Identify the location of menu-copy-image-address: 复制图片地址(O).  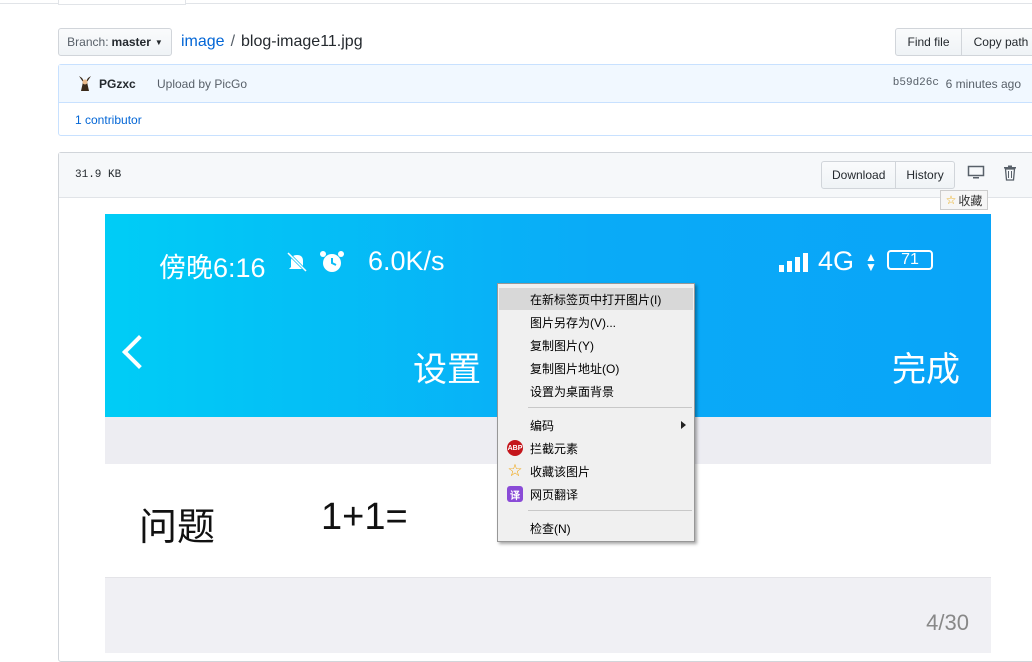
(596, 368).